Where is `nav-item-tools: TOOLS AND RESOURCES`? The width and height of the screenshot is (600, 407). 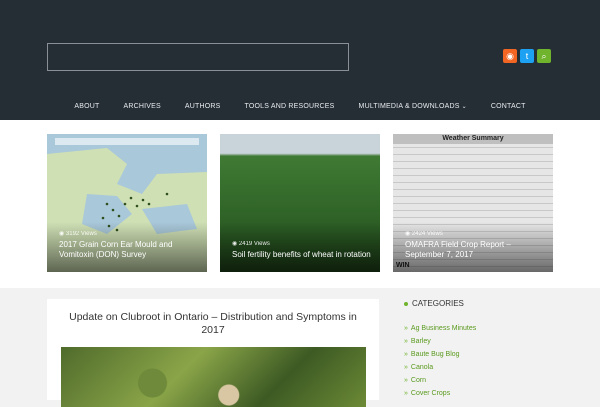 nav-item-tools: TOOLS AND RESOURCES is located at coordinates (290, 107).